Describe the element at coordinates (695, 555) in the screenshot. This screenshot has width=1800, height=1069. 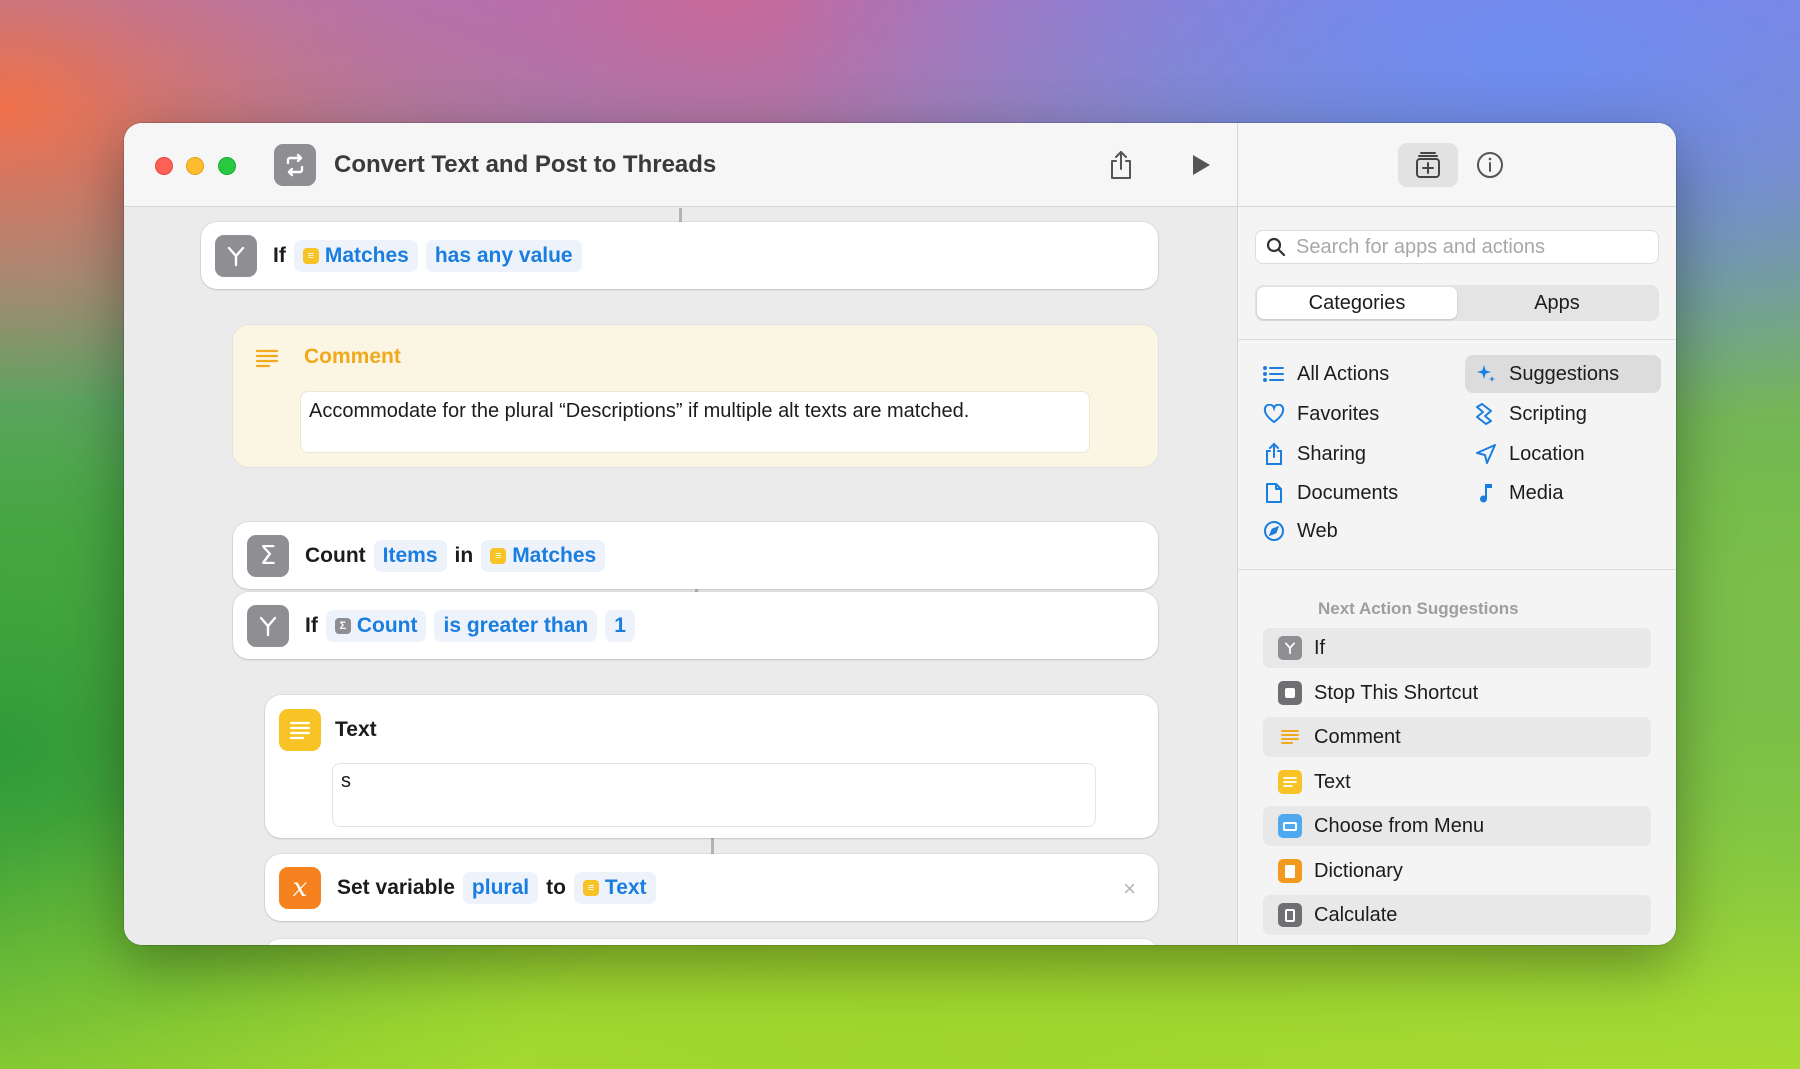
I see `count-action-card: Σ Count Items in ≡ Matches` at that location.